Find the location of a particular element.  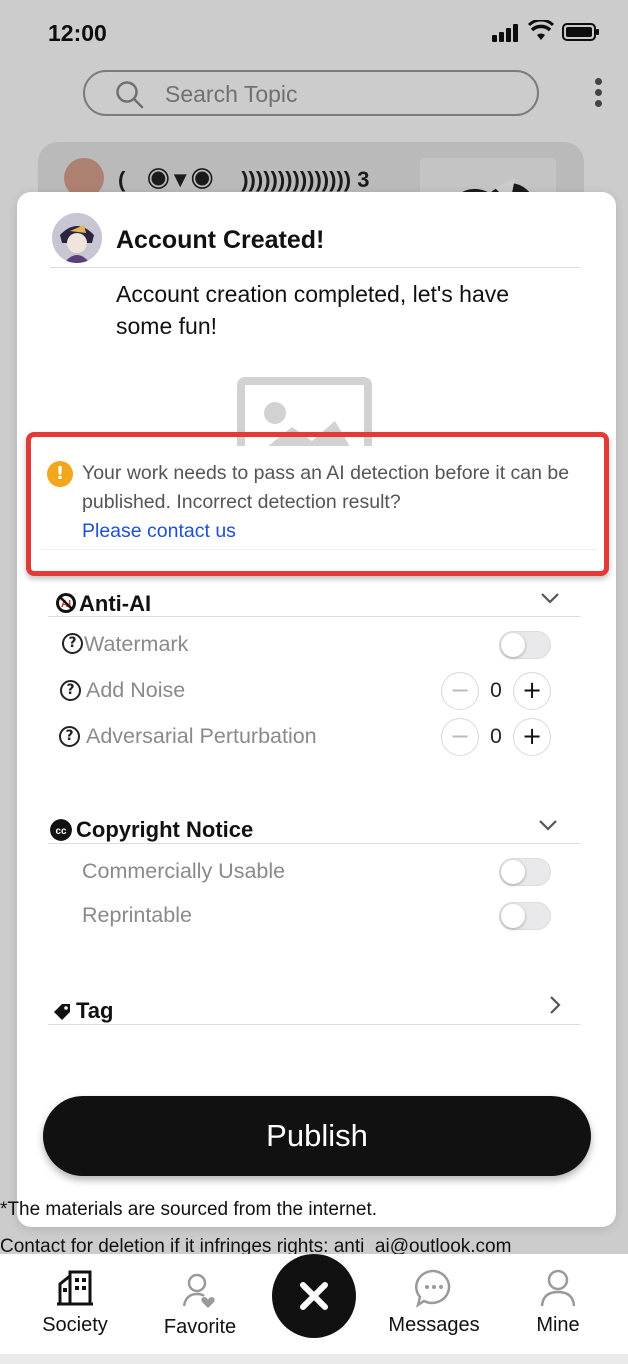

creative-commons-icon: cc is located at coordinates (61, 830).